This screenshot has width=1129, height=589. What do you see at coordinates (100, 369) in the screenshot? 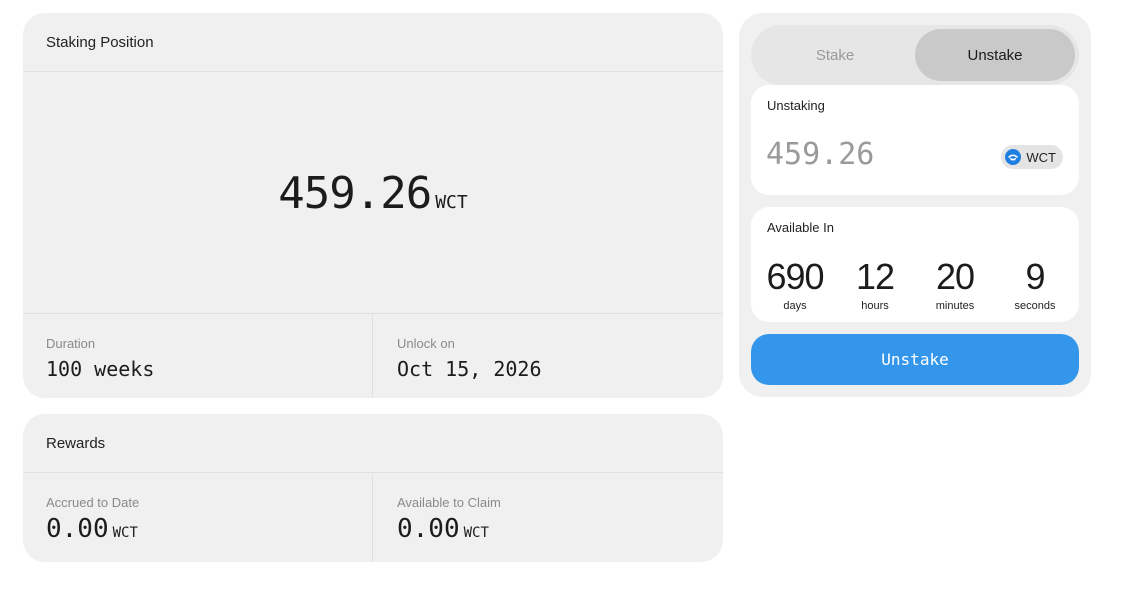
I see `duration-value: 100 weeks` at bounding box center [100, 369].